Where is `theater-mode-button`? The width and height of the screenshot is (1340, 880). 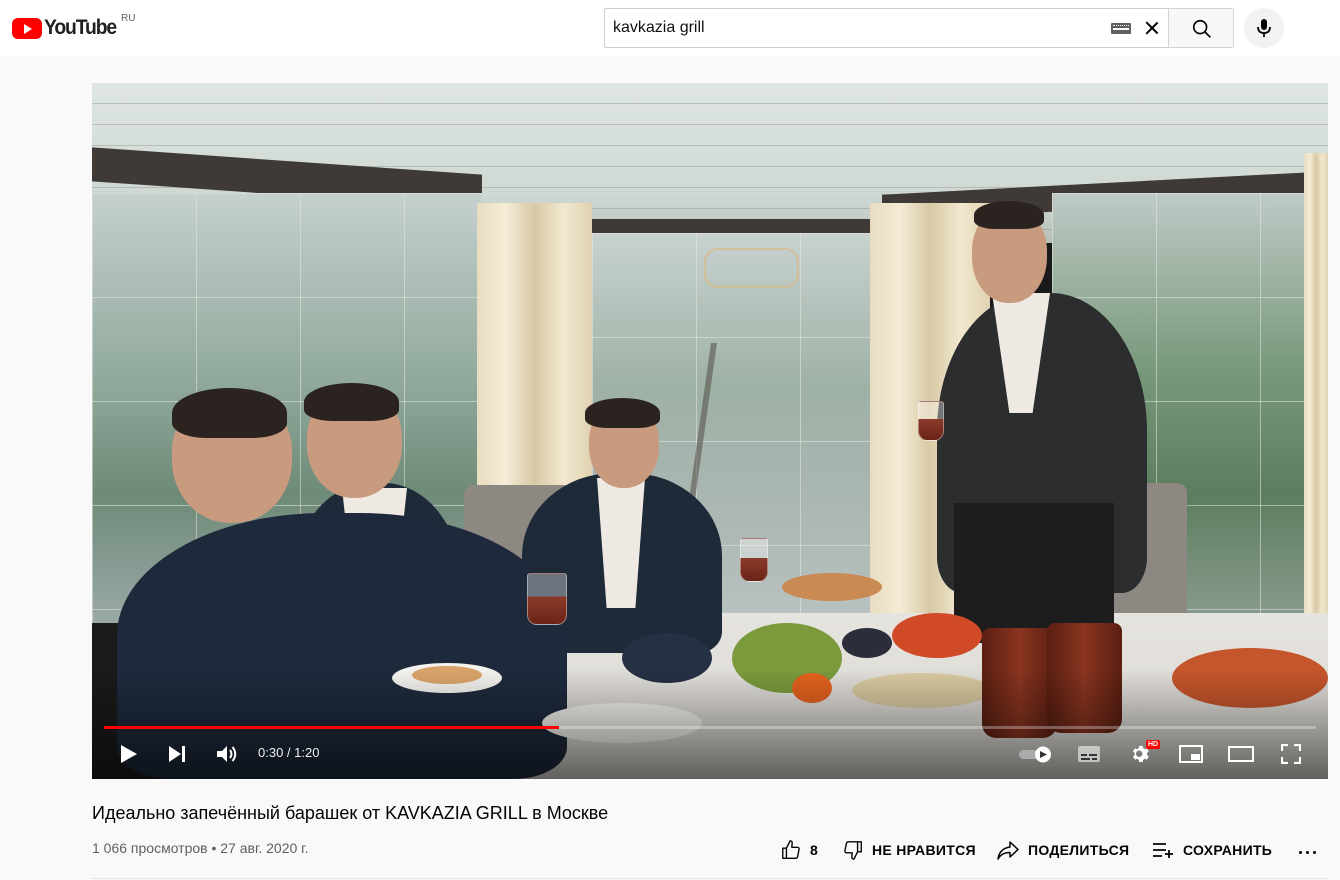 theater-mode-button is located at coordinates (1241, 754).